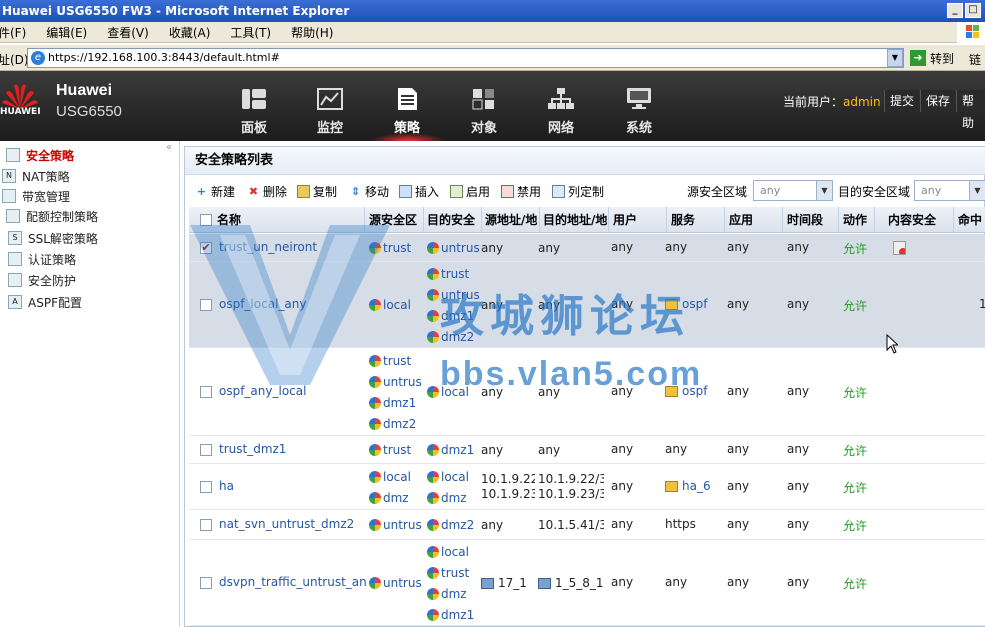 The width and height of the screenshot is (985, 627). What do you see at coordinates (755, 220) in the screenshot?
I see `col-application: 应用` at bounding box center [755, 220].